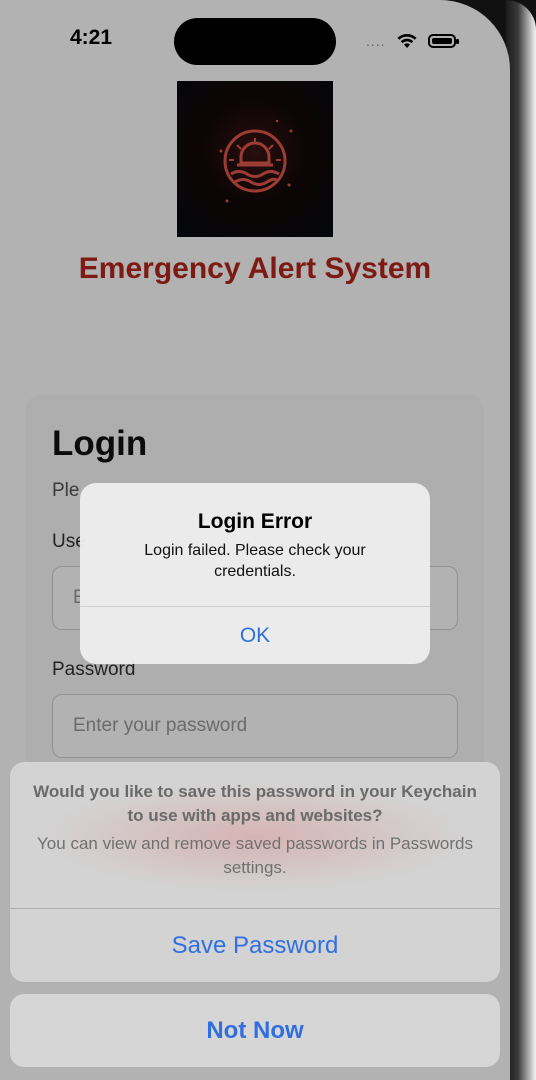 The image size is (536, 1080). What do you see at coordinates (255, 521) in the screenshot?
I see `alert-title: Login Error` at bounding box center [255, 521].